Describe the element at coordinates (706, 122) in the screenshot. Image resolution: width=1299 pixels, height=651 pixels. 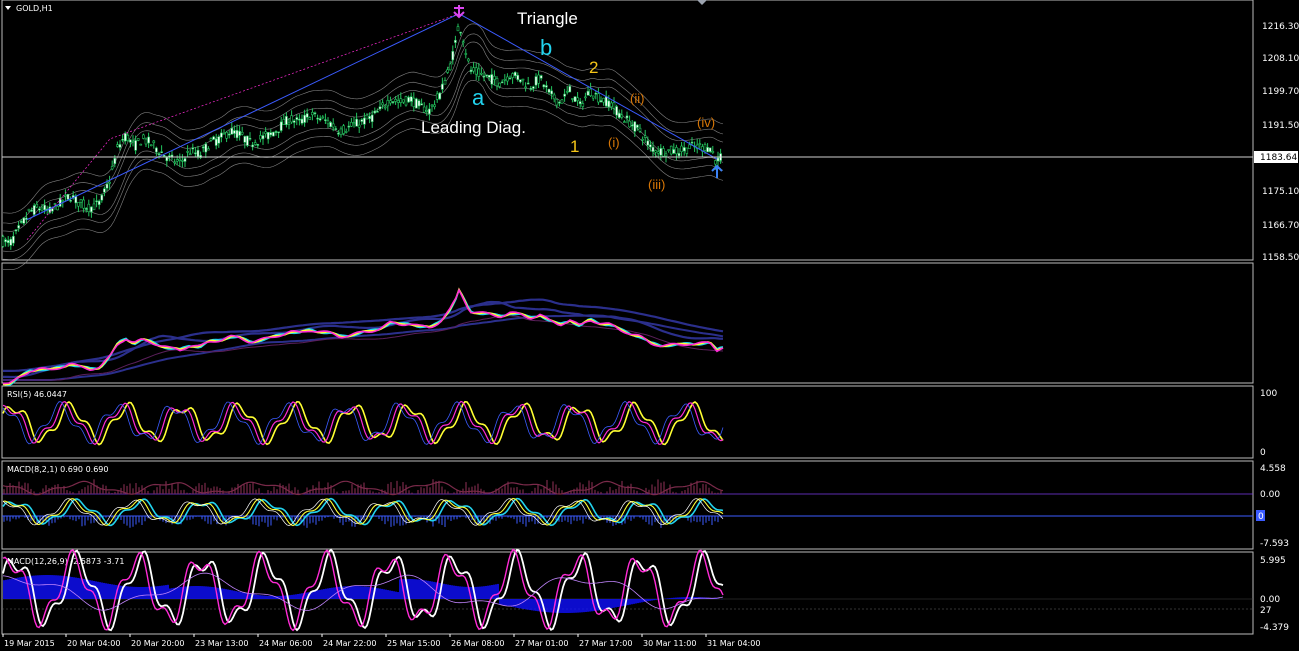
I see `annotation-iv: (iv)` at that location.